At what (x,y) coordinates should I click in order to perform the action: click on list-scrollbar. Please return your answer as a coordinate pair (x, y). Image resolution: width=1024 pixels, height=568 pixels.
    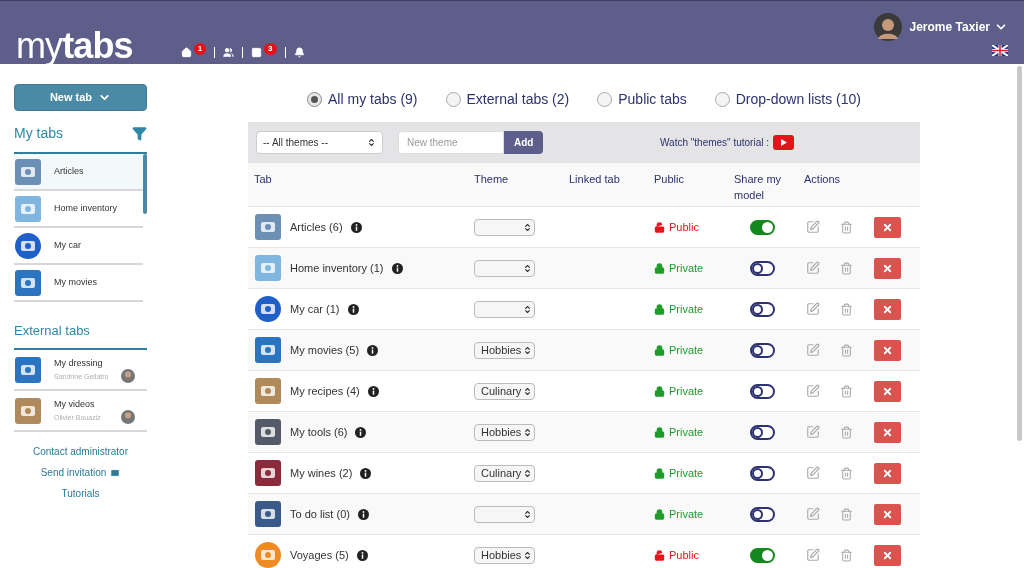
    Looking at the image, I should click on (145, 184).